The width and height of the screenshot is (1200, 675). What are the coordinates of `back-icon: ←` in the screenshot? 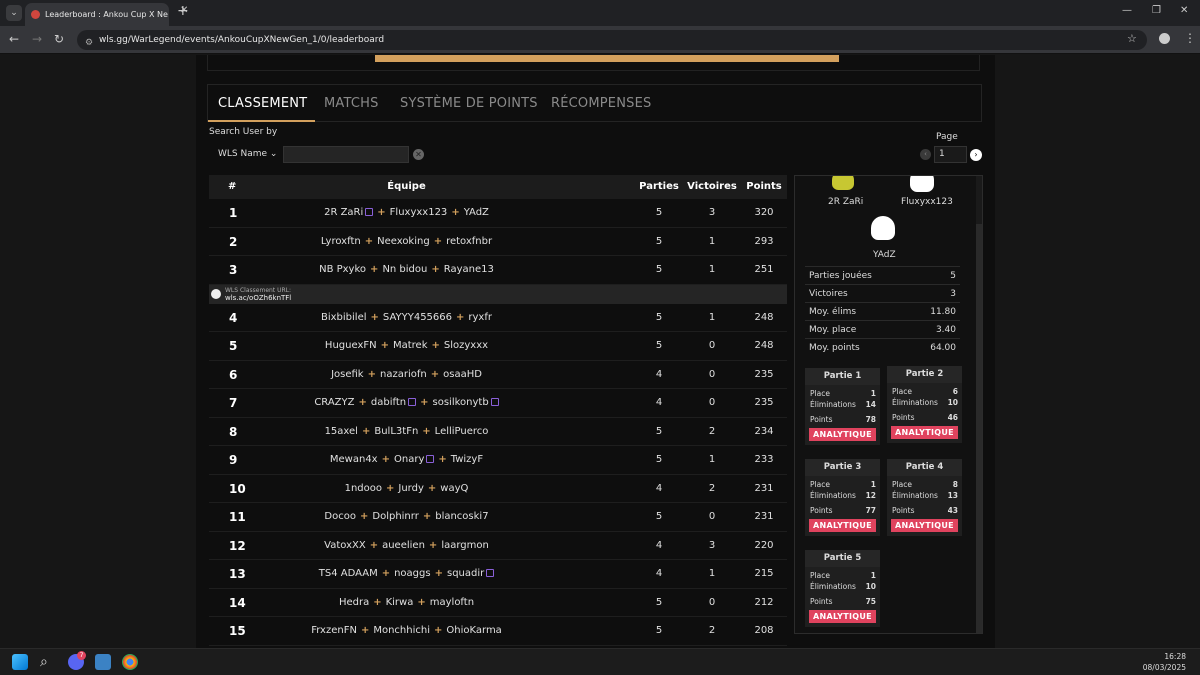 It's located at (14, 39).